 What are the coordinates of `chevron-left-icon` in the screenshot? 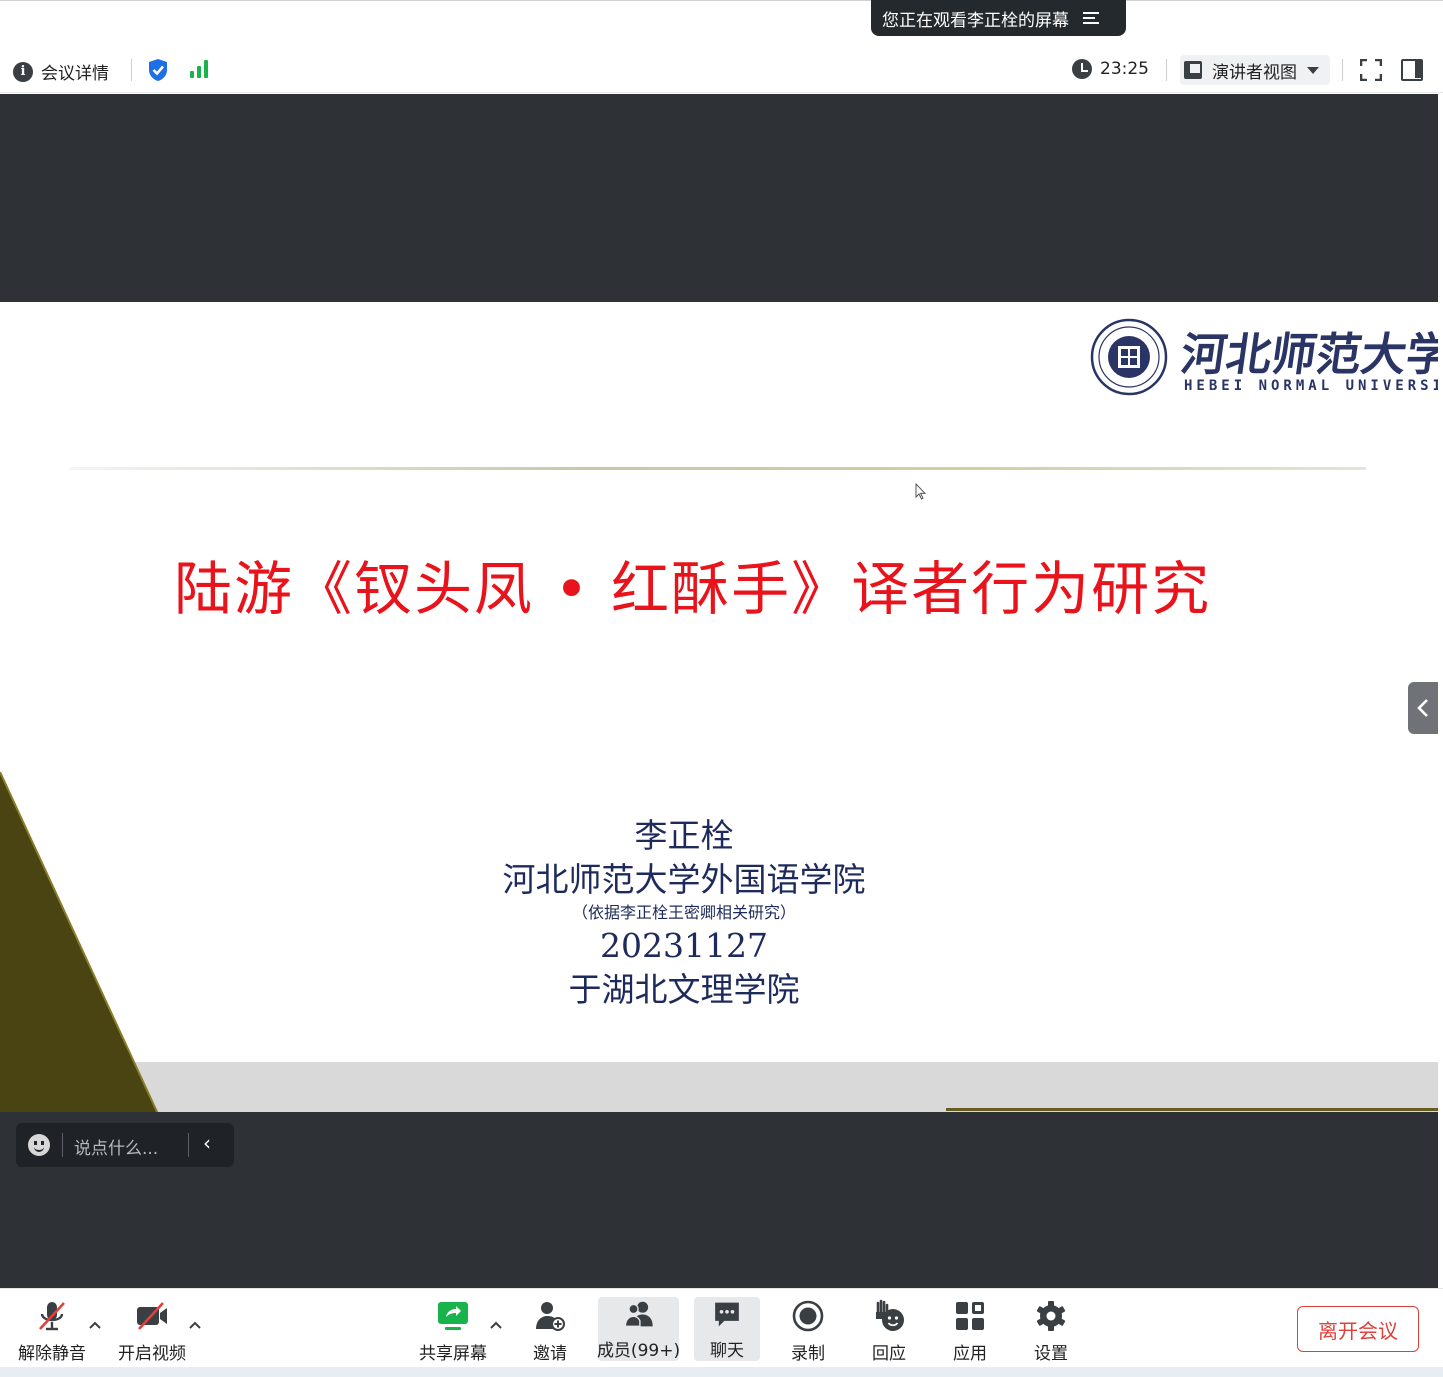 It's located at (1422, 708).